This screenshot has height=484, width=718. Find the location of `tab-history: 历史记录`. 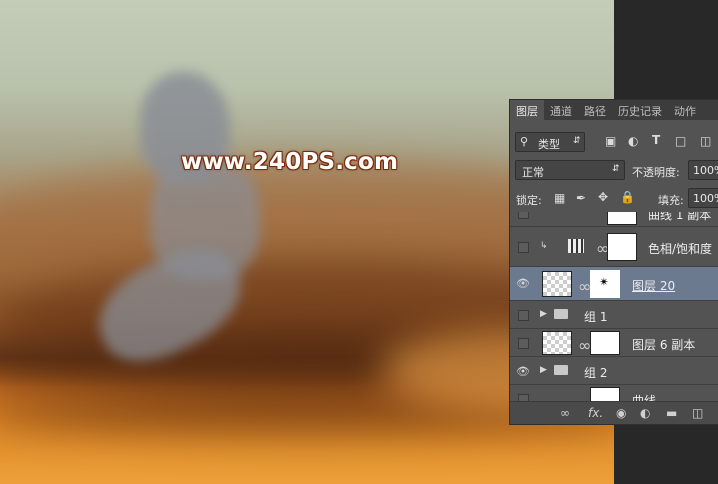

tab-history: 历史记录 is located at coordinates (640, 110).